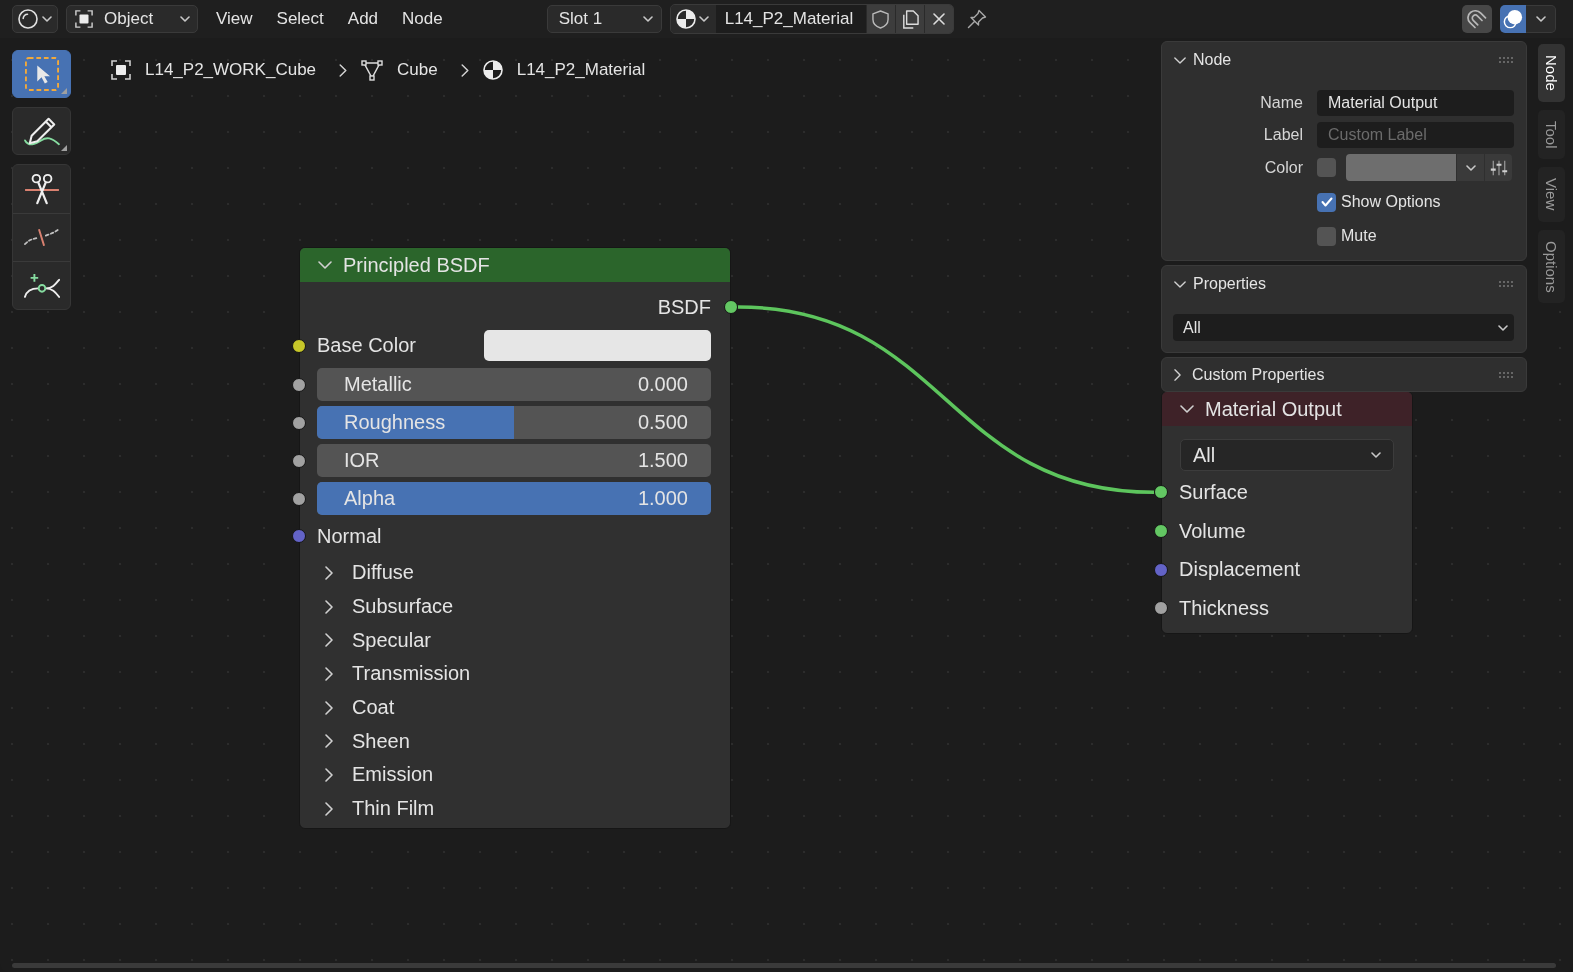  I want to click on unlink-button, so click(938, 19).